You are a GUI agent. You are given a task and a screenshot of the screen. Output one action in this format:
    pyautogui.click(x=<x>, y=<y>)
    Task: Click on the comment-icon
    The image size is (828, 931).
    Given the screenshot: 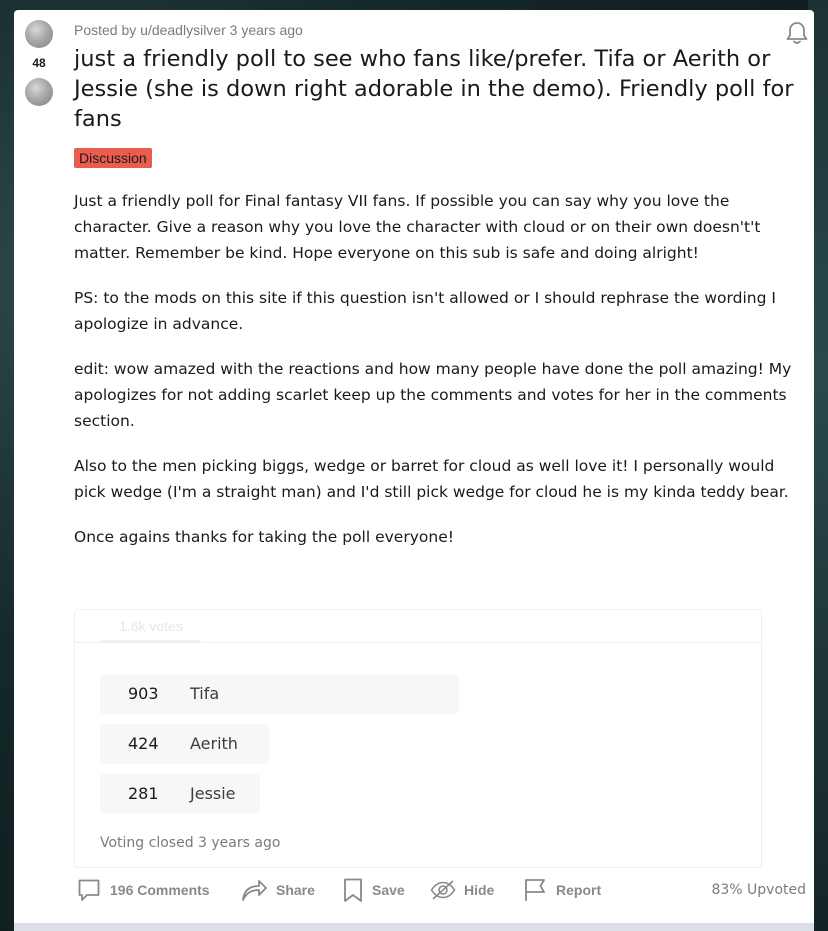 What is the action you would take?
    pyautogui.click(x=89, y=890)
    